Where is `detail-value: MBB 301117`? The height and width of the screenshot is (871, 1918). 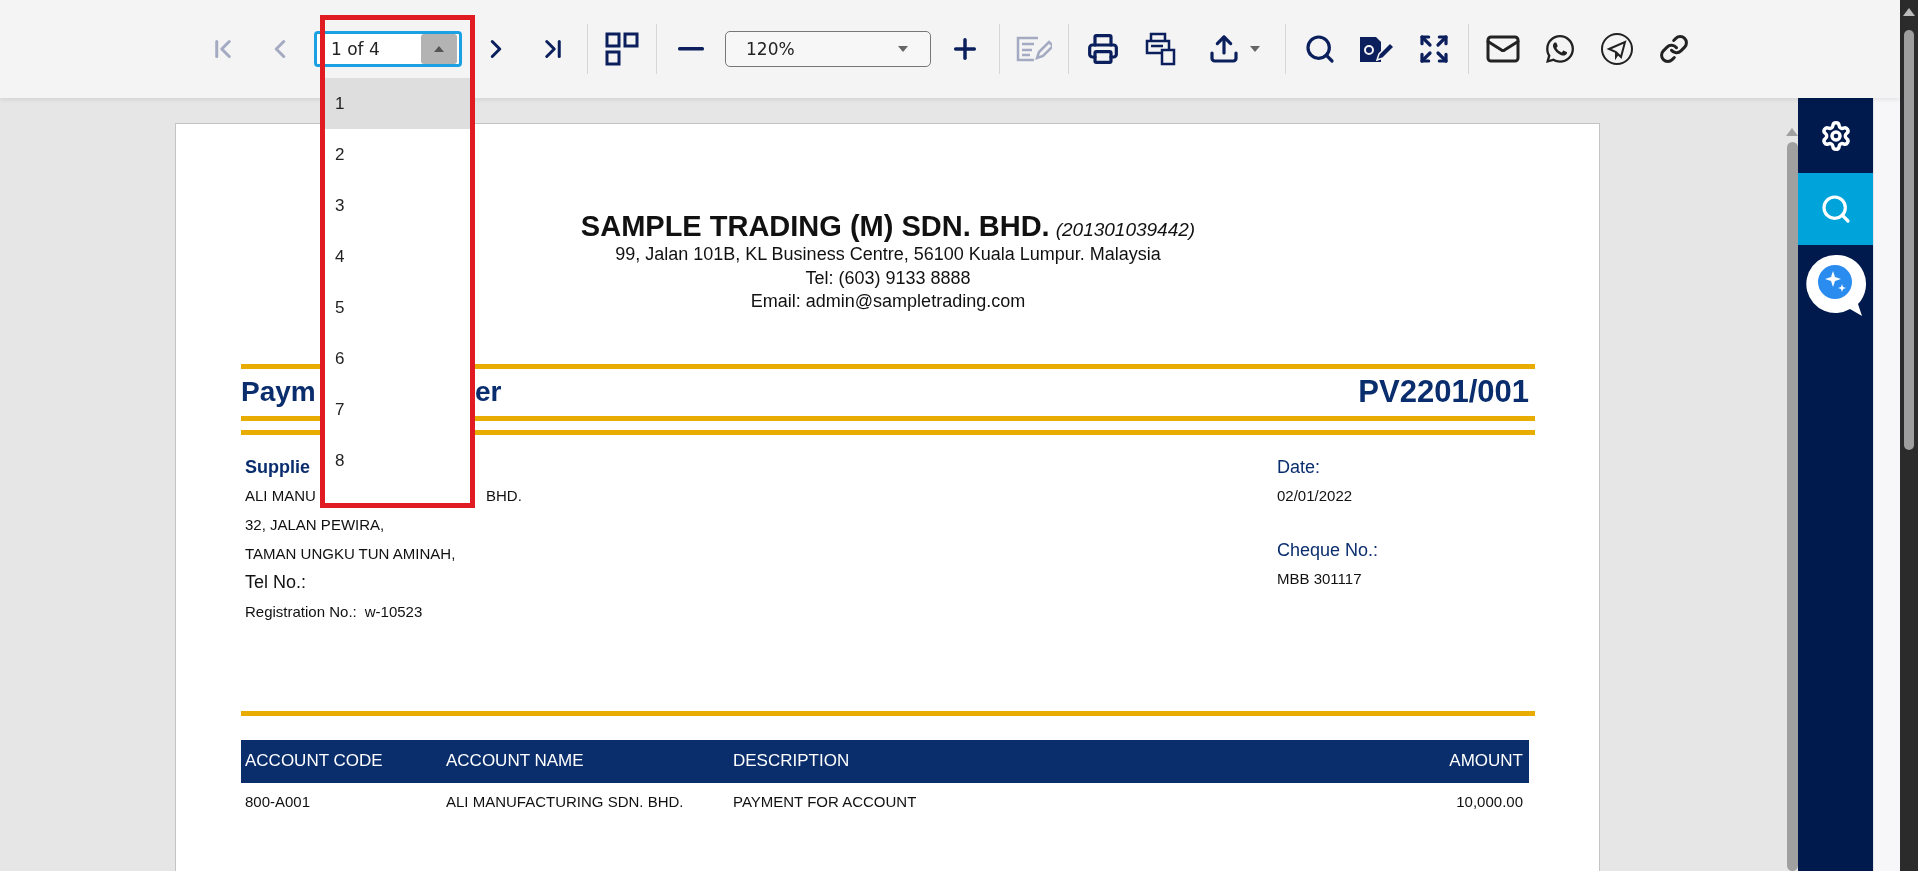 detail-value: MBB 301117 is located at coordinates (1320, 578).